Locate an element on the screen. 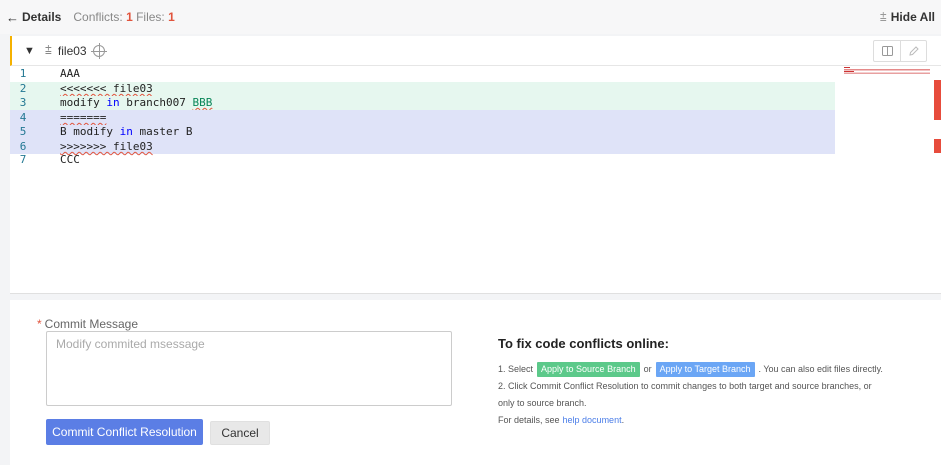  commit-conflict-resolution-button: Commit Conflict Resolution is located at coordinates (124, 432).